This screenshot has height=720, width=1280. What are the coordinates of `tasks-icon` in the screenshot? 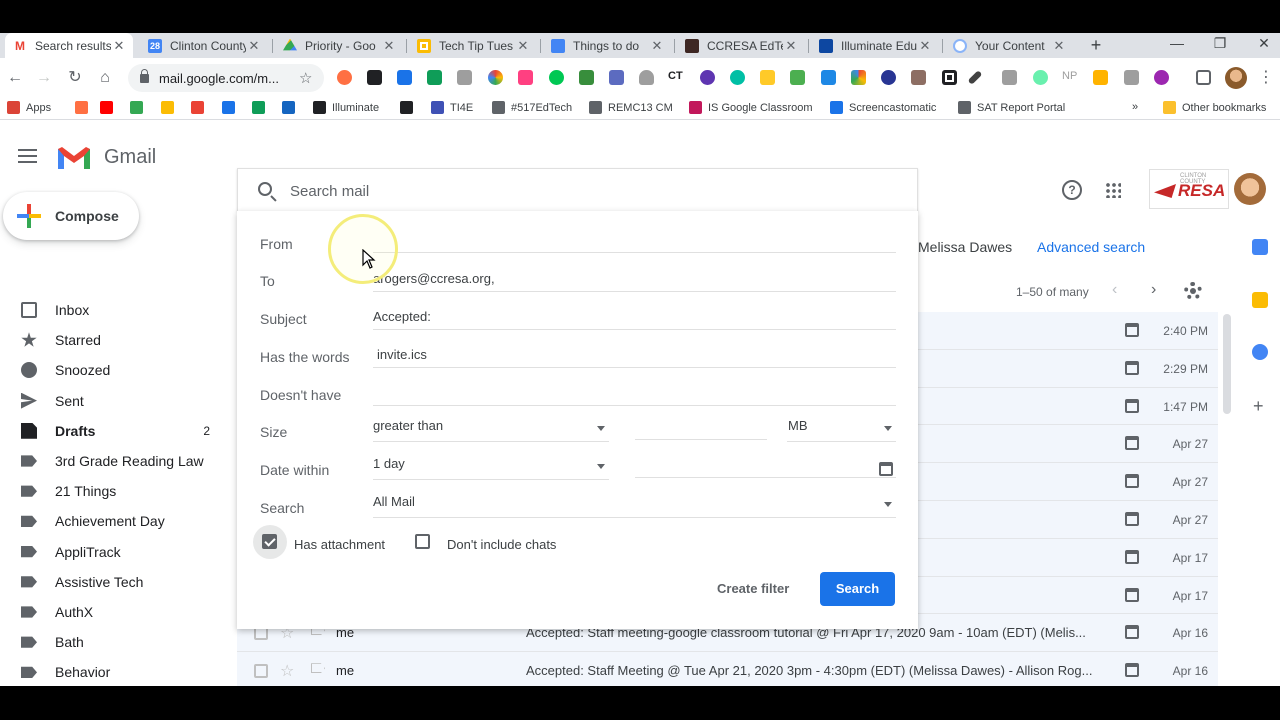 It's located at (1260, 352).